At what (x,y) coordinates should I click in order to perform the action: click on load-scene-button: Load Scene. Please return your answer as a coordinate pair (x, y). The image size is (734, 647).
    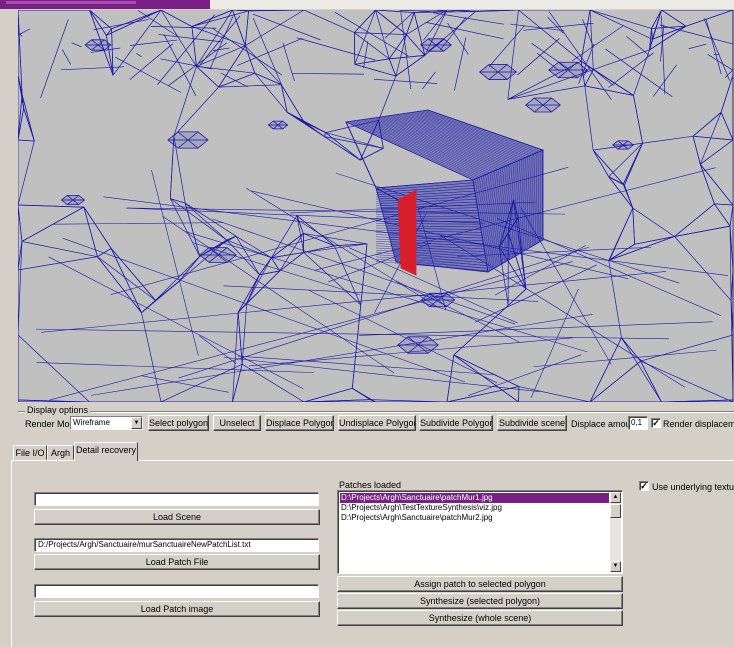
    Looking at the image, I should click on (177, 517).